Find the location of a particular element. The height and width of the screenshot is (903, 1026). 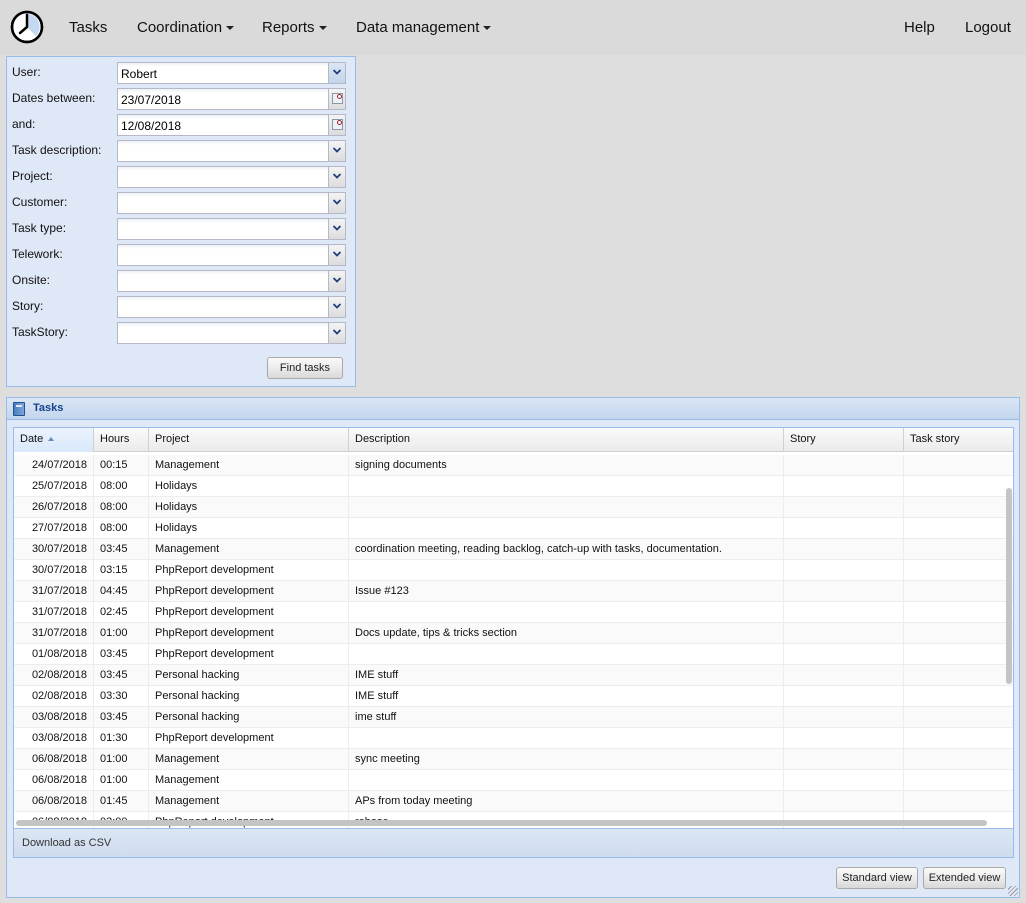

calendar-icon is located at coordinates (337, 98).